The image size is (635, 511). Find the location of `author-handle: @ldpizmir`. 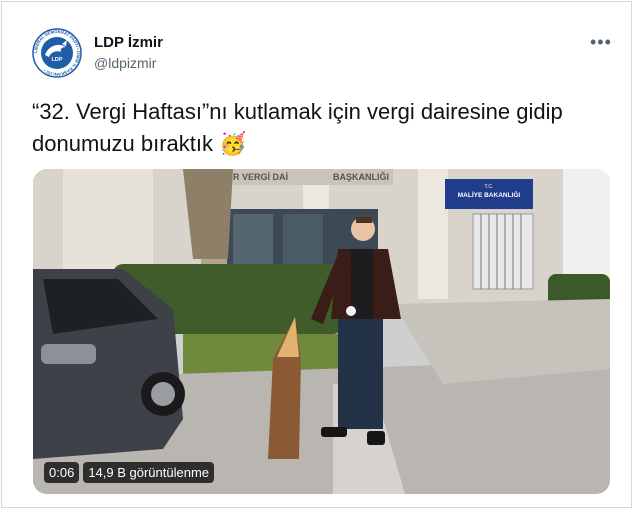

author-handle: @ldpizmir is located at coordinates (125, 63).